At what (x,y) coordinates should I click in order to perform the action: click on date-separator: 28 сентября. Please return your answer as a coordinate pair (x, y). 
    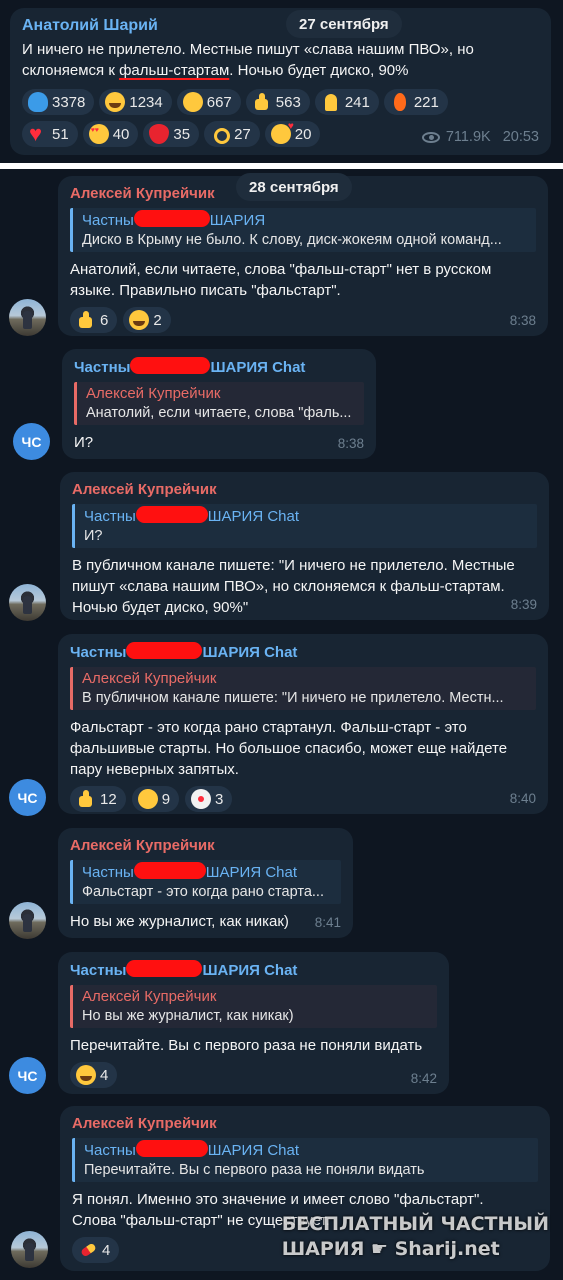
    Looking at the image, I should click on (294, 187).